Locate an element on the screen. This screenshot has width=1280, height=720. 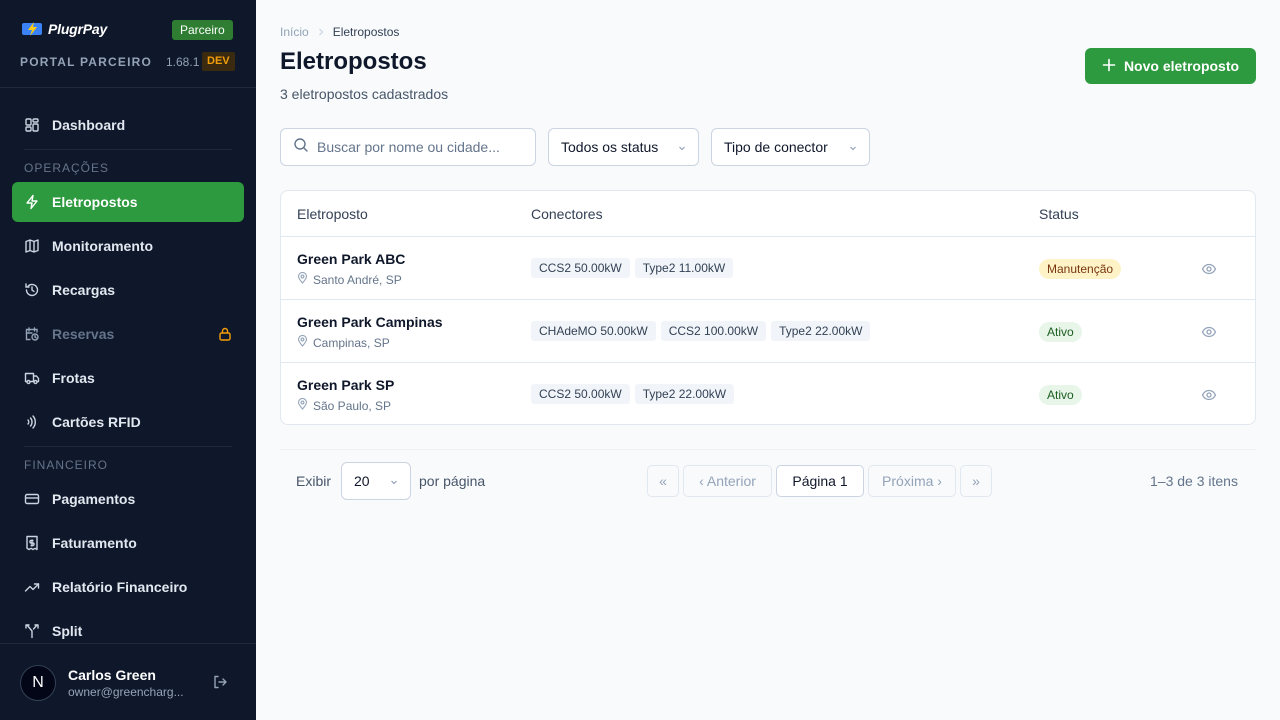
connector-list: CCS2 50.00kW Type2 22.00kW is located at coordinates (633, 394).